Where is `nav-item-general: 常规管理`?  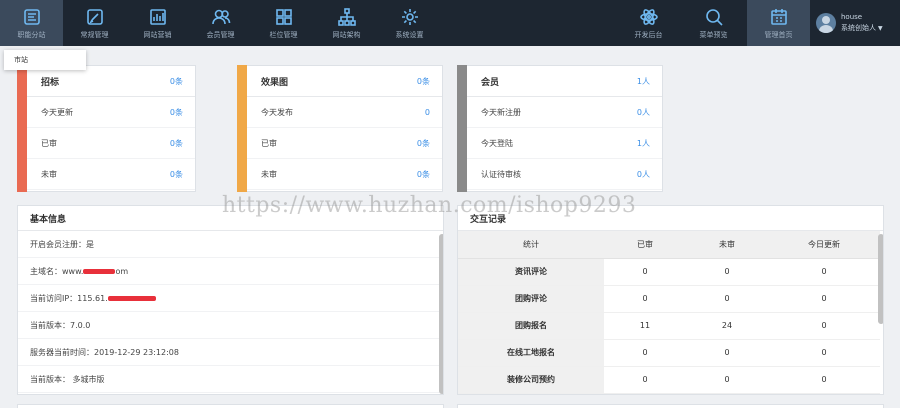
nav-item-general: 常规管理 is located at coordinates (94, 23).